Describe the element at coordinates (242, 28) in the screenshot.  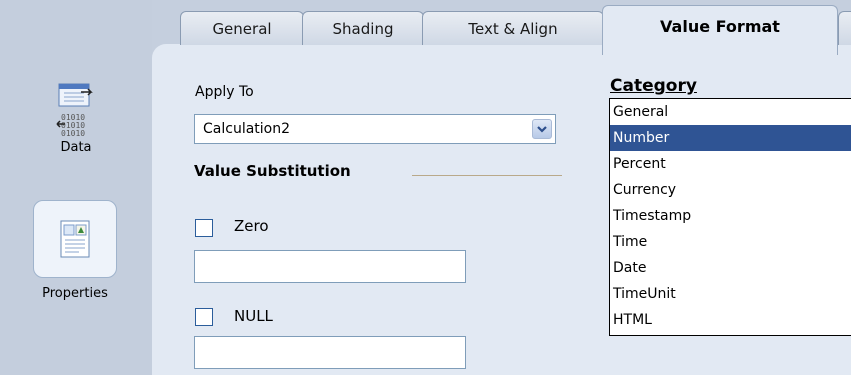
I see `tab-general: General` at that location.